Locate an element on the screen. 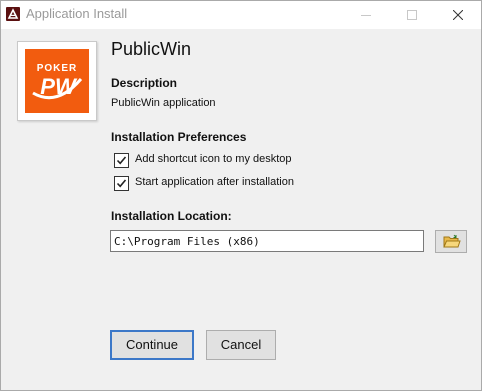  browse-folder-button is located at coordinates (451, 241).